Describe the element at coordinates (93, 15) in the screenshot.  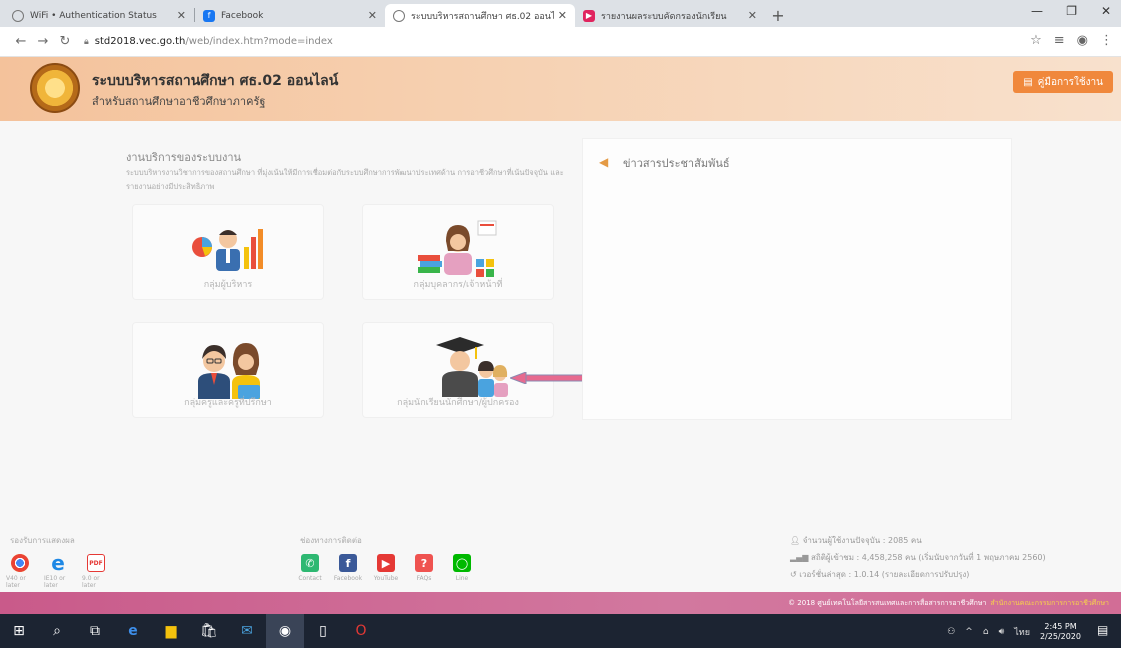
I see `tab-label: WiFi • Authentication Status` at that location.